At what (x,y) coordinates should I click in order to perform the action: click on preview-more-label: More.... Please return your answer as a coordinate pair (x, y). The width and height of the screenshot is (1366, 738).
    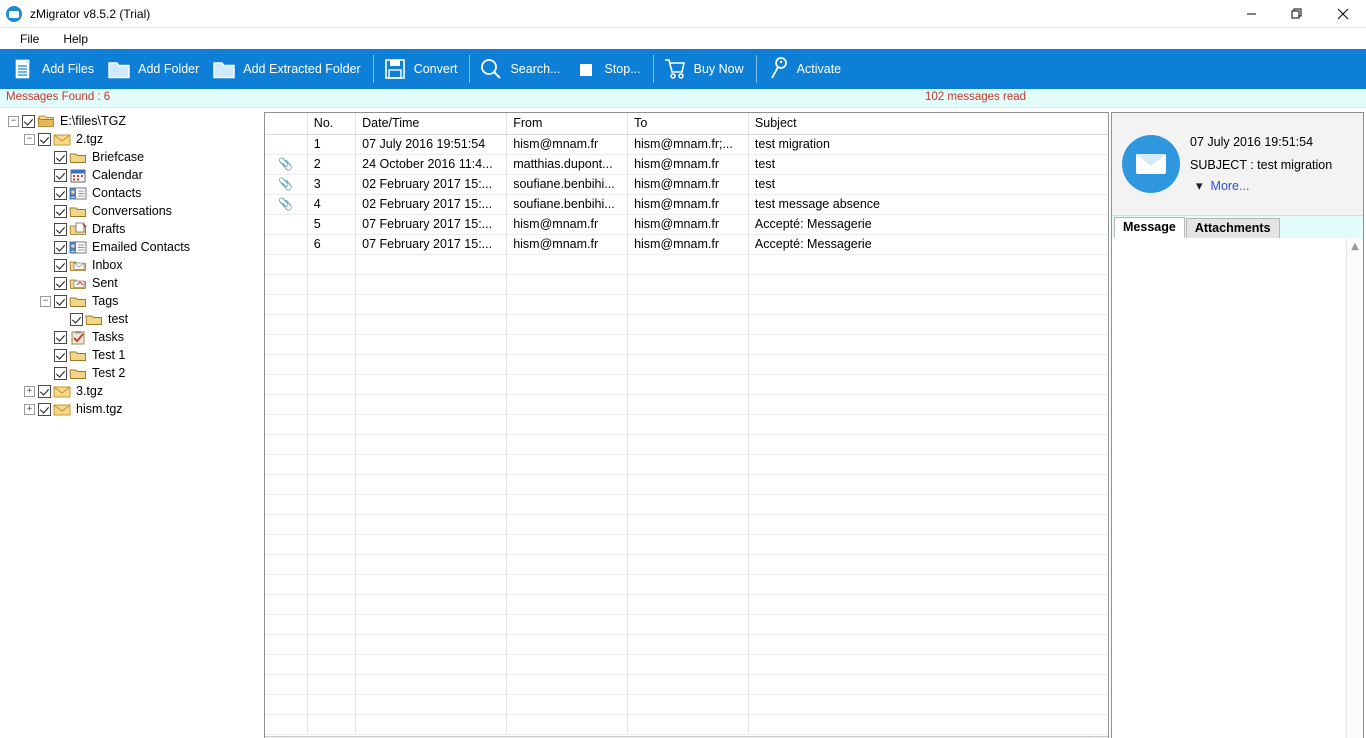
    Looking at the image, I should click on (1230, 186).